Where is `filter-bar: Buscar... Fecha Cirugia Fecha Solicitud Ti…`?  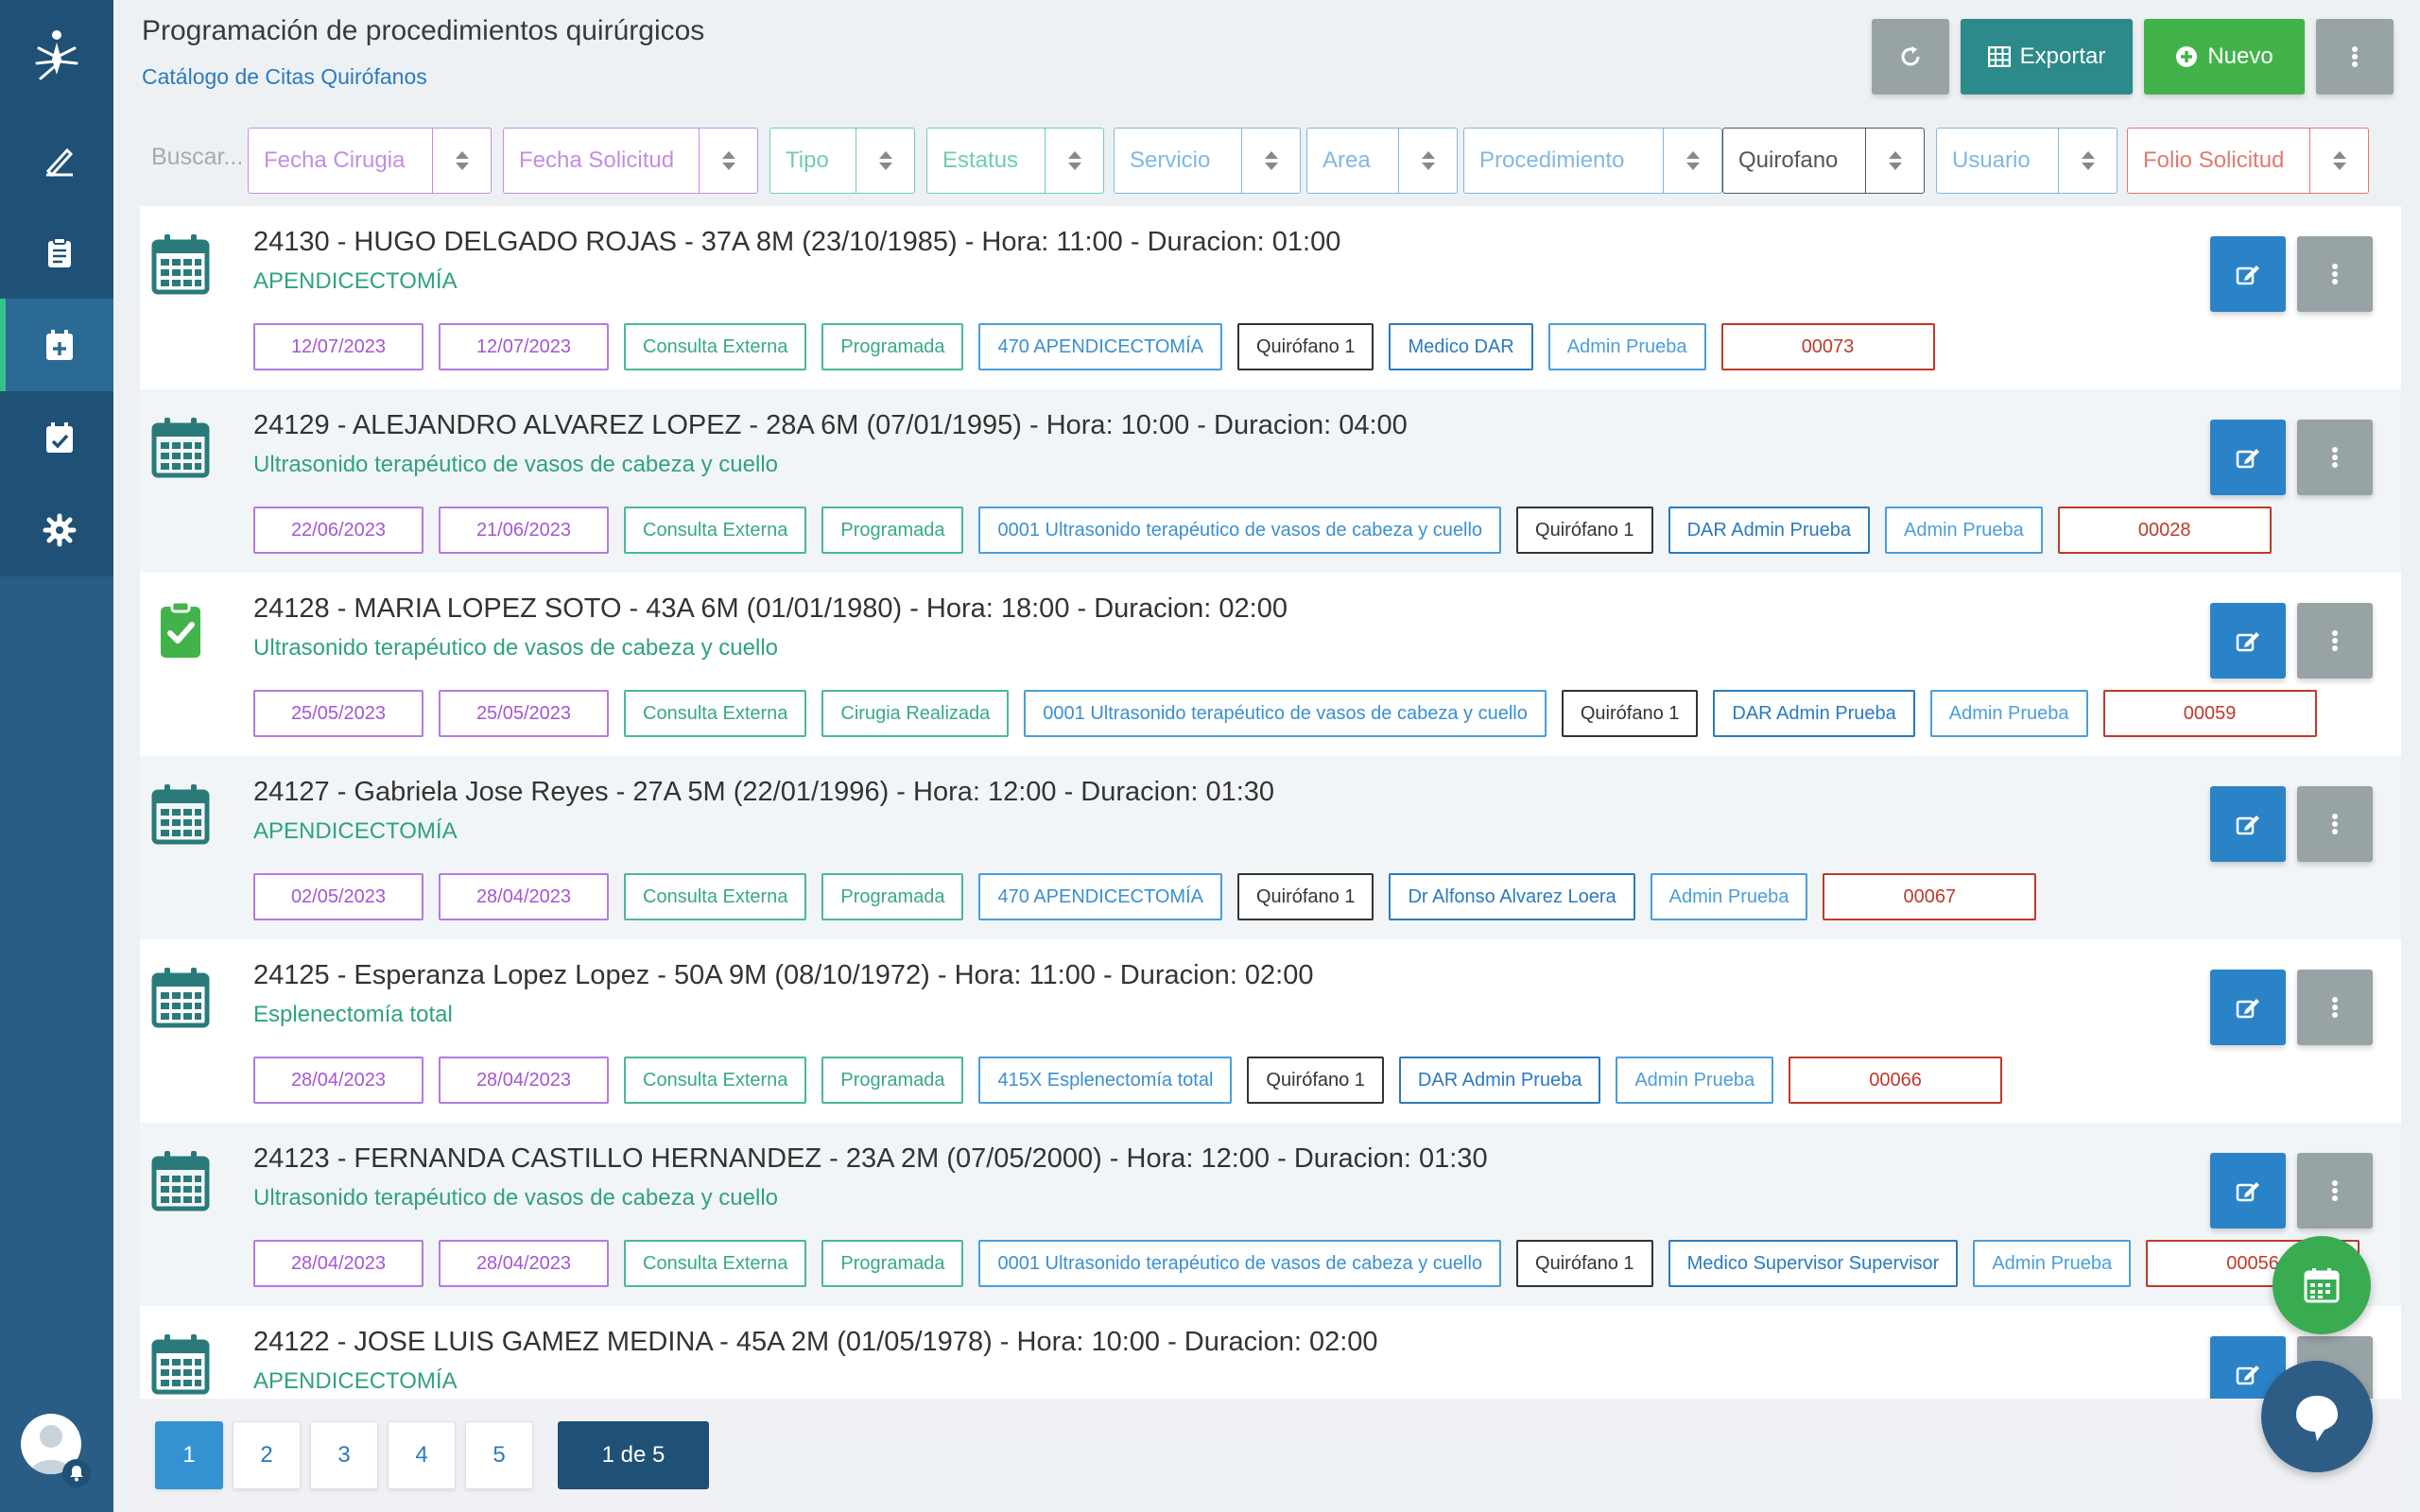
filter-bar: Buscar... Fecha Cirugia Fecha Solicitud Ti… is located at coordinates (1267, 160).